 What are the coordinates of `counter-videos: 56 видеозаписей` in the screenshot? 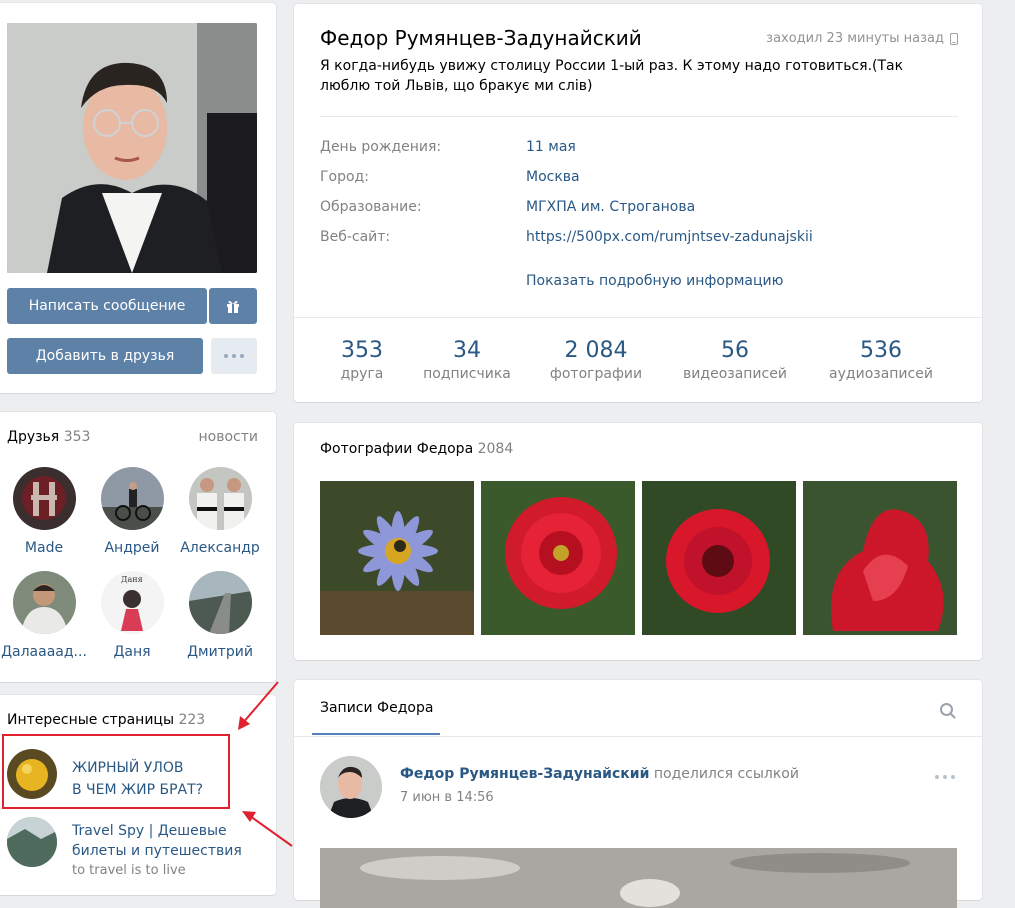 It's located at (735, 360).